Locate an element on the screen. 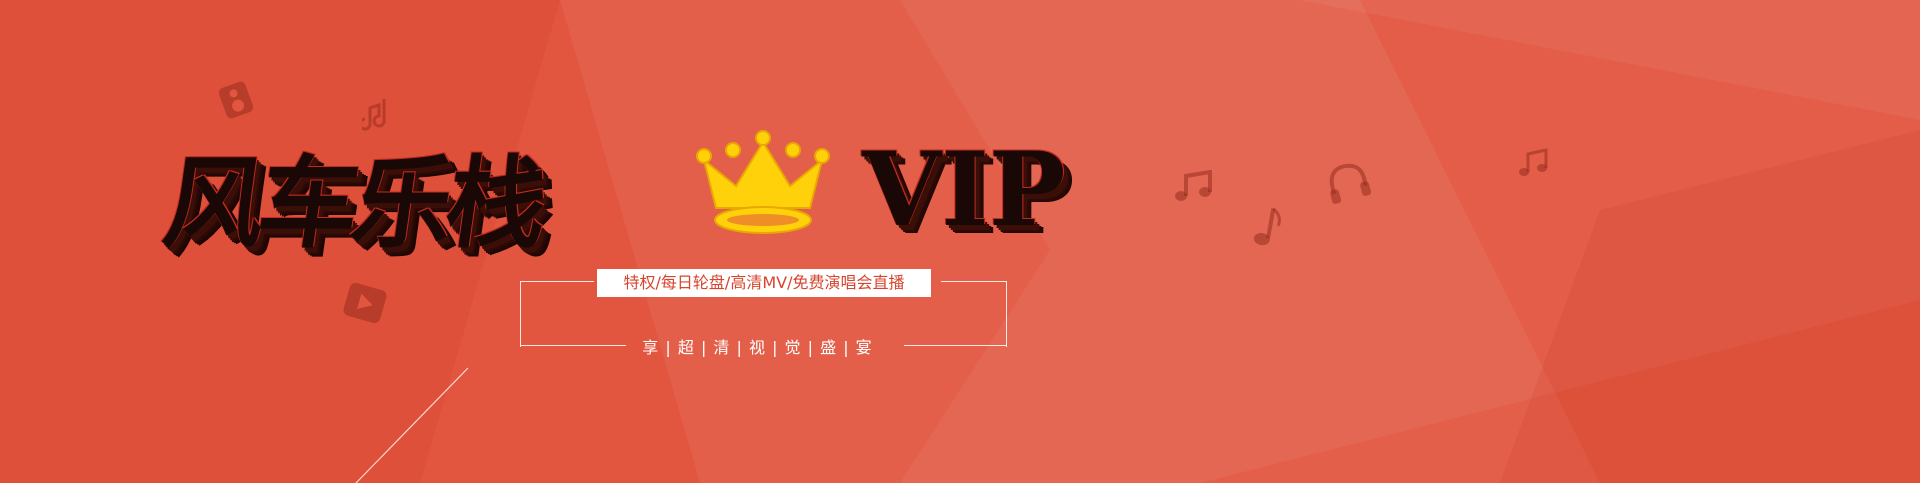 This screenshot has height=483, width=1920. crown-icon is located at coordinates (763, 187).